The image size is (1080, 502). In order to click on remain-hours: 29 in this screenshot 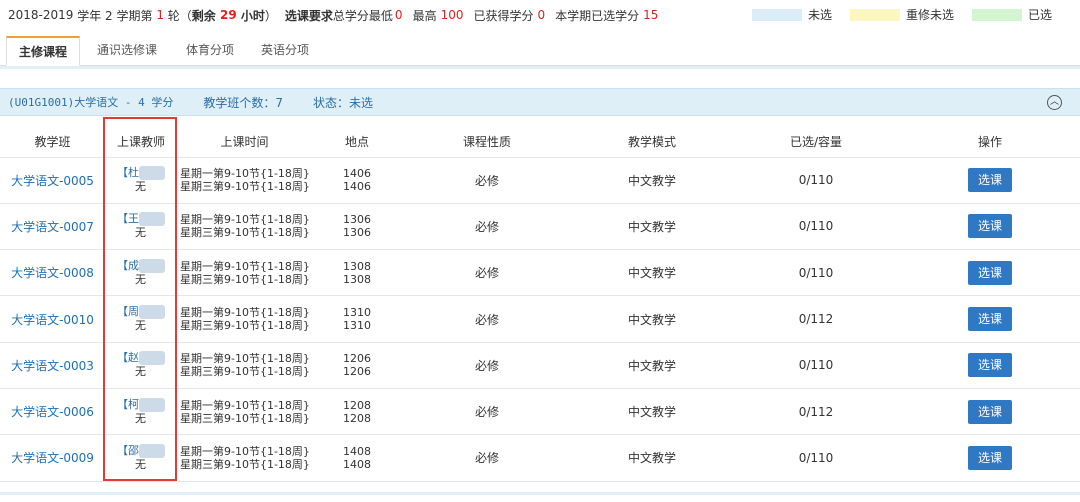, I will do `click(228, 15)`.